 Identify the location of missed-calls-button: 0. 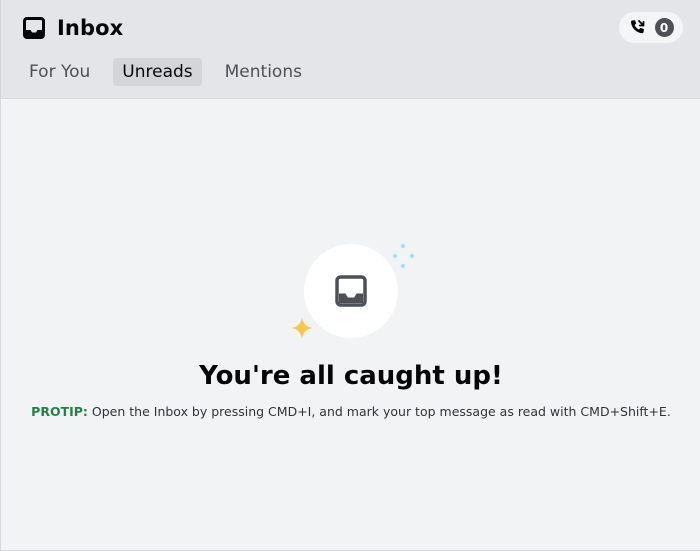
(651, 27).